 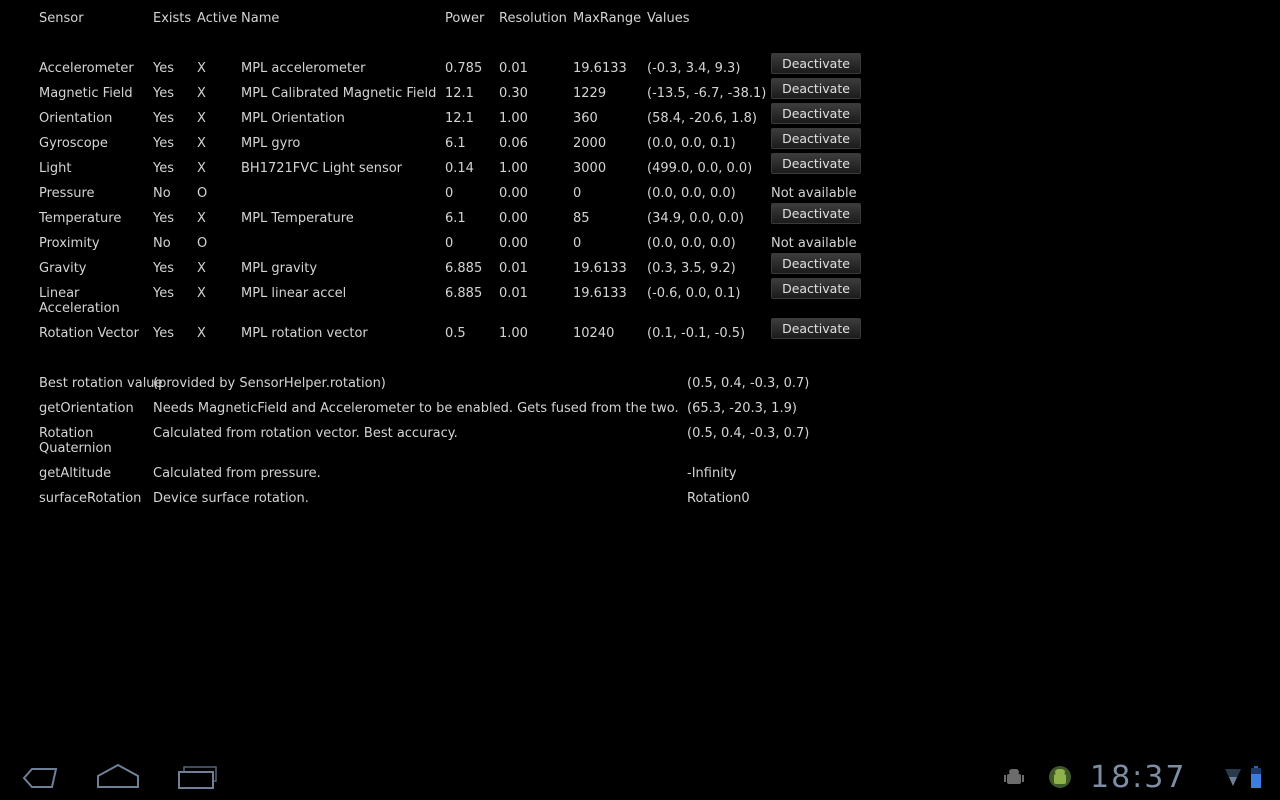 I want to click on sensor-device-name: MPL gravity, so click(x=279, y=268).